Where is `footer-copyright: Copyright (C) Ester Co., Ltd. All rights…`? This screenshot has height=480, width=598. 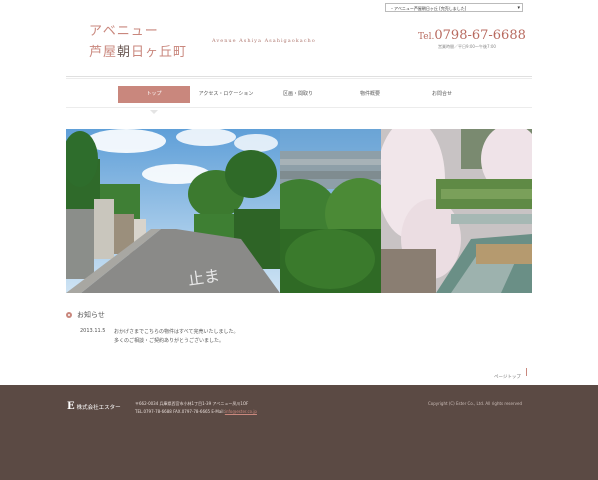 footer-copyright: Copyright (C) Ester Co., Ltd. All rights… is located at coordinates (475, 403).